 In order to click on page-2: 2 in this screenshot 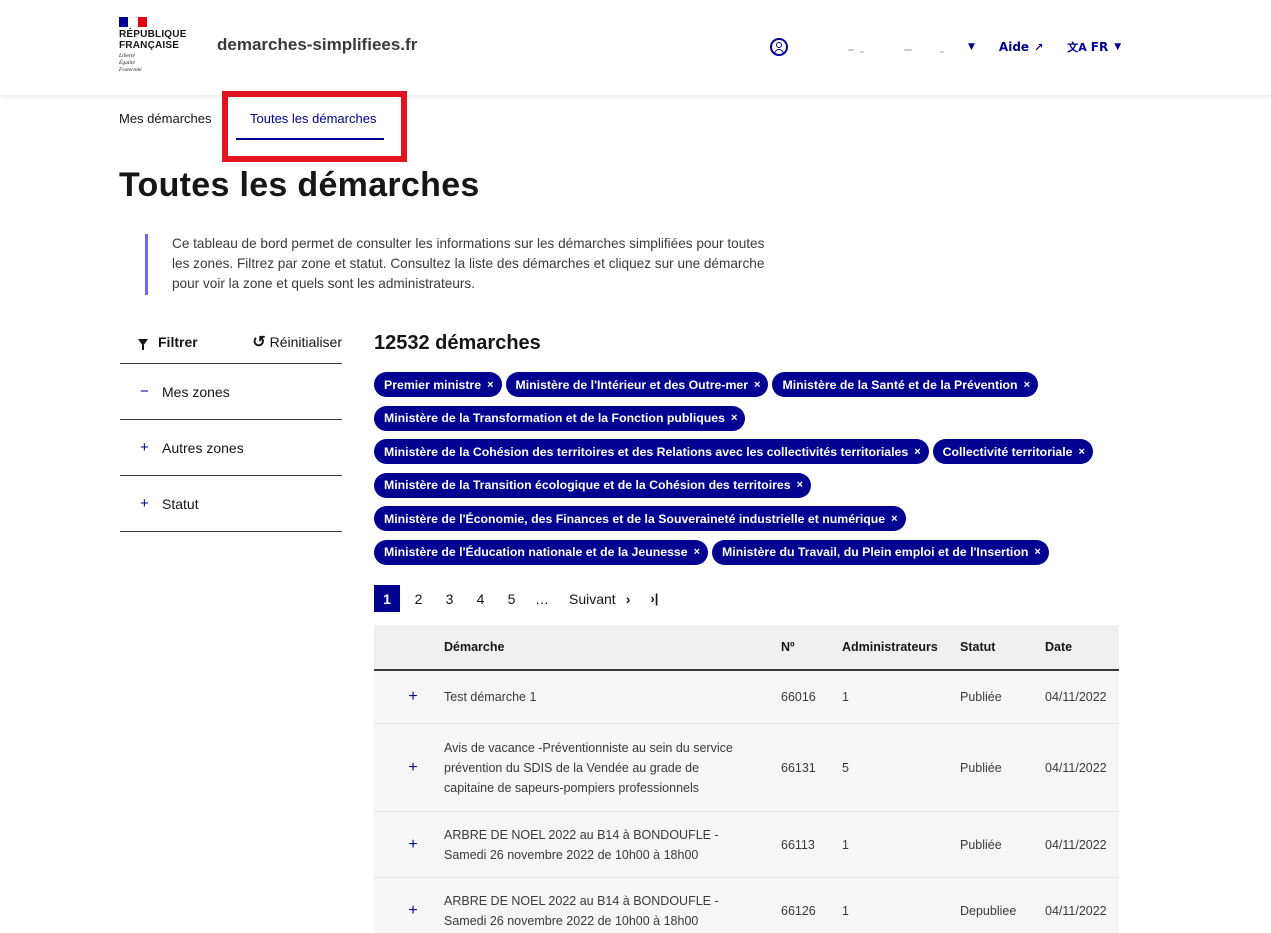, I will do `click(418, 598)`.